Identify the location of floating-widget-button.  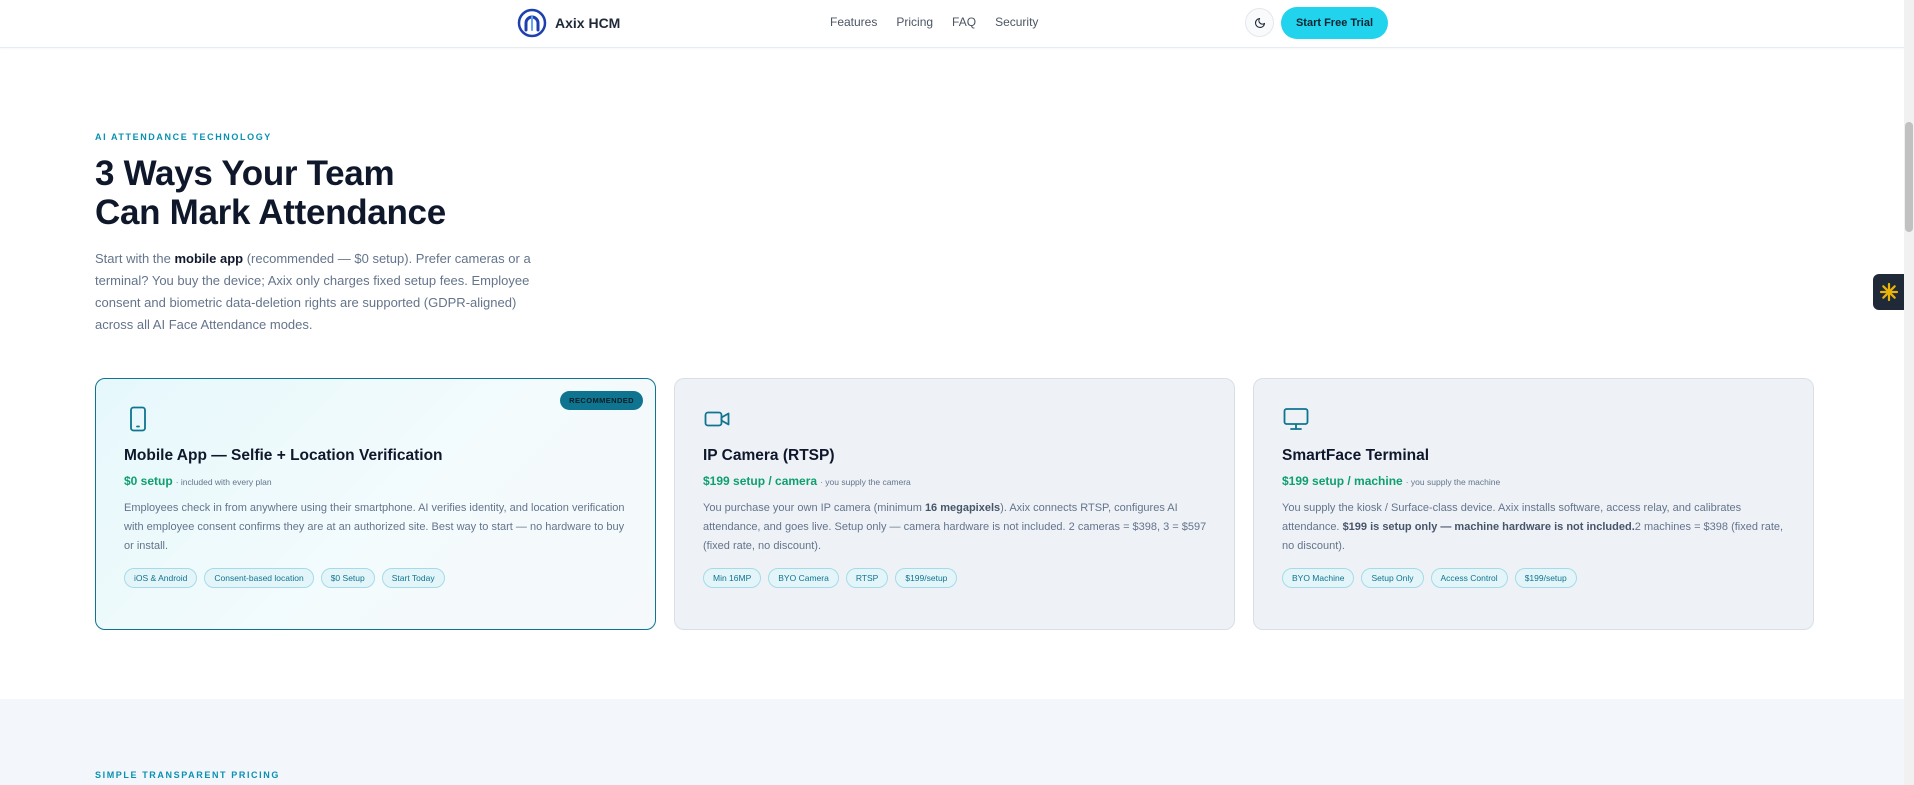
(1888, 292).